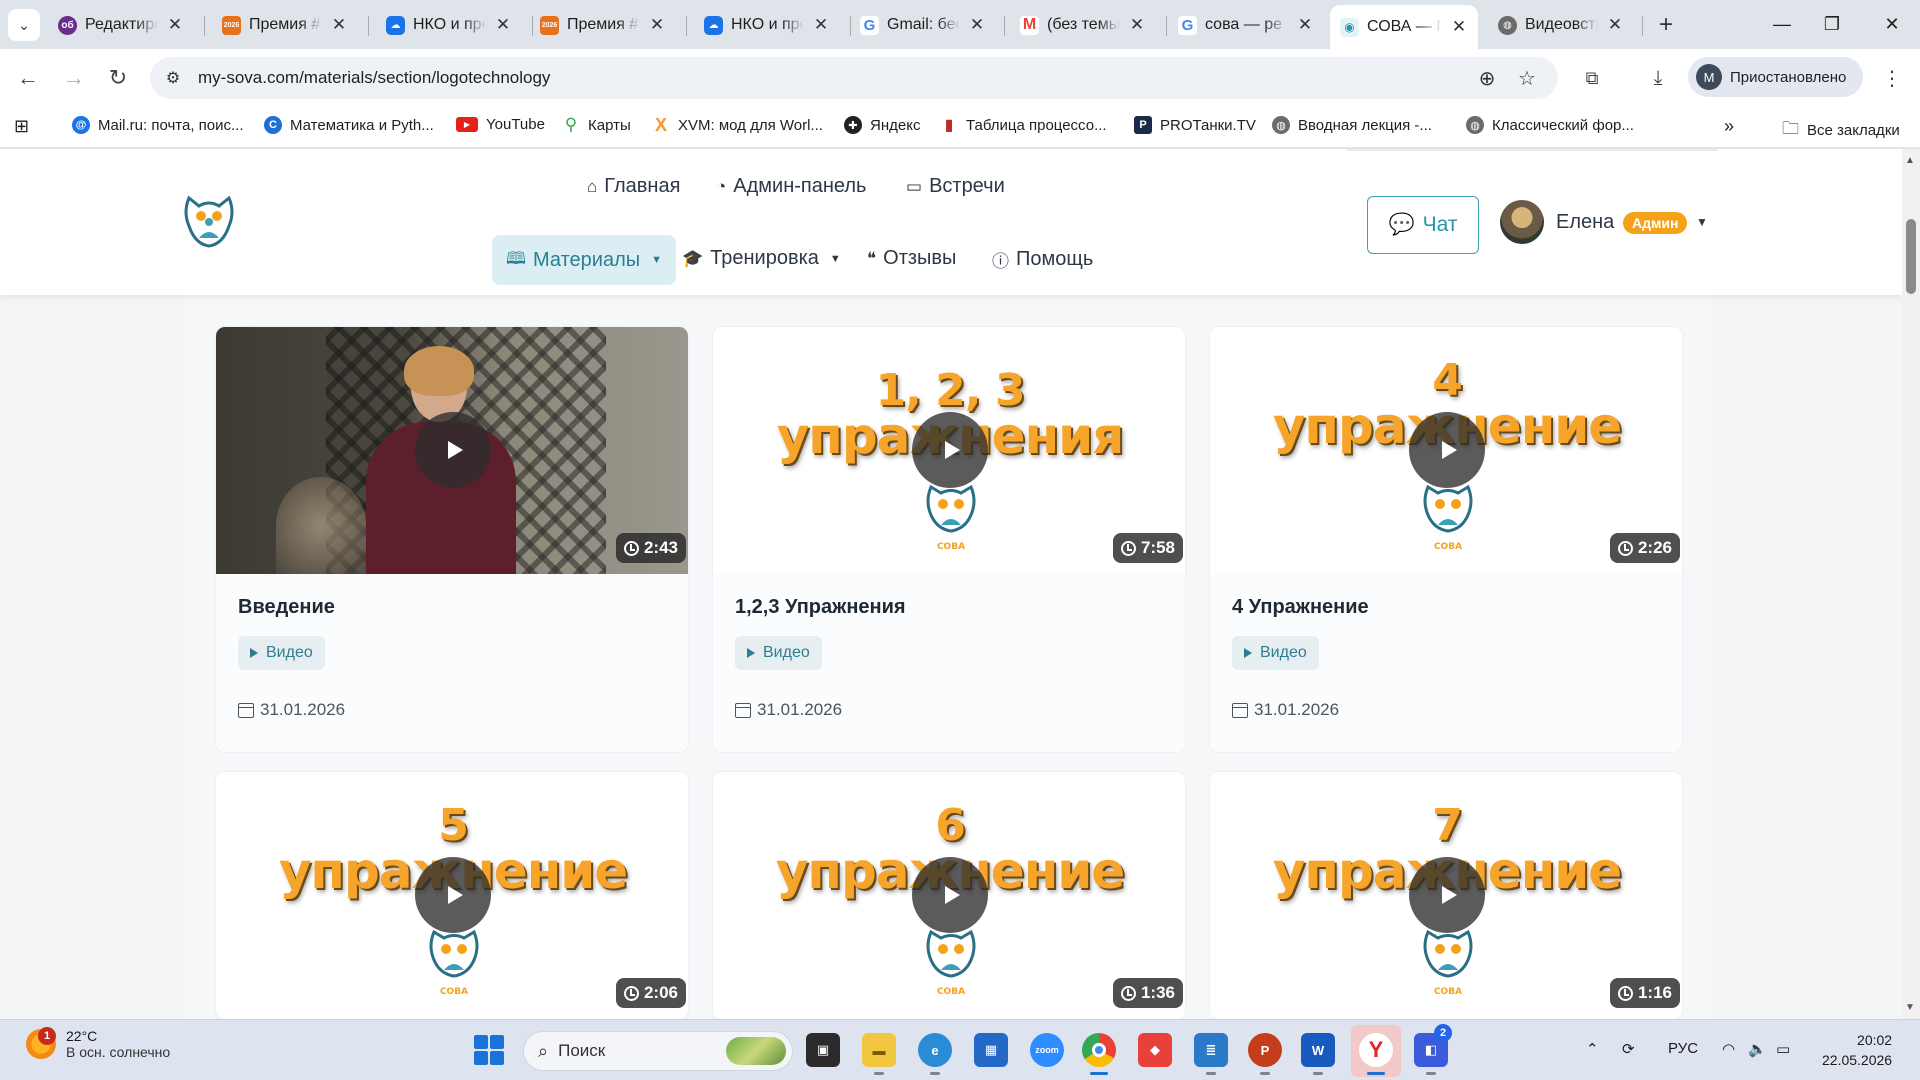 This screenshot has width=1920, height=1080. I want to click on browser-tab-active: ◉ СОВА — П ✕, so click(1404, 27).